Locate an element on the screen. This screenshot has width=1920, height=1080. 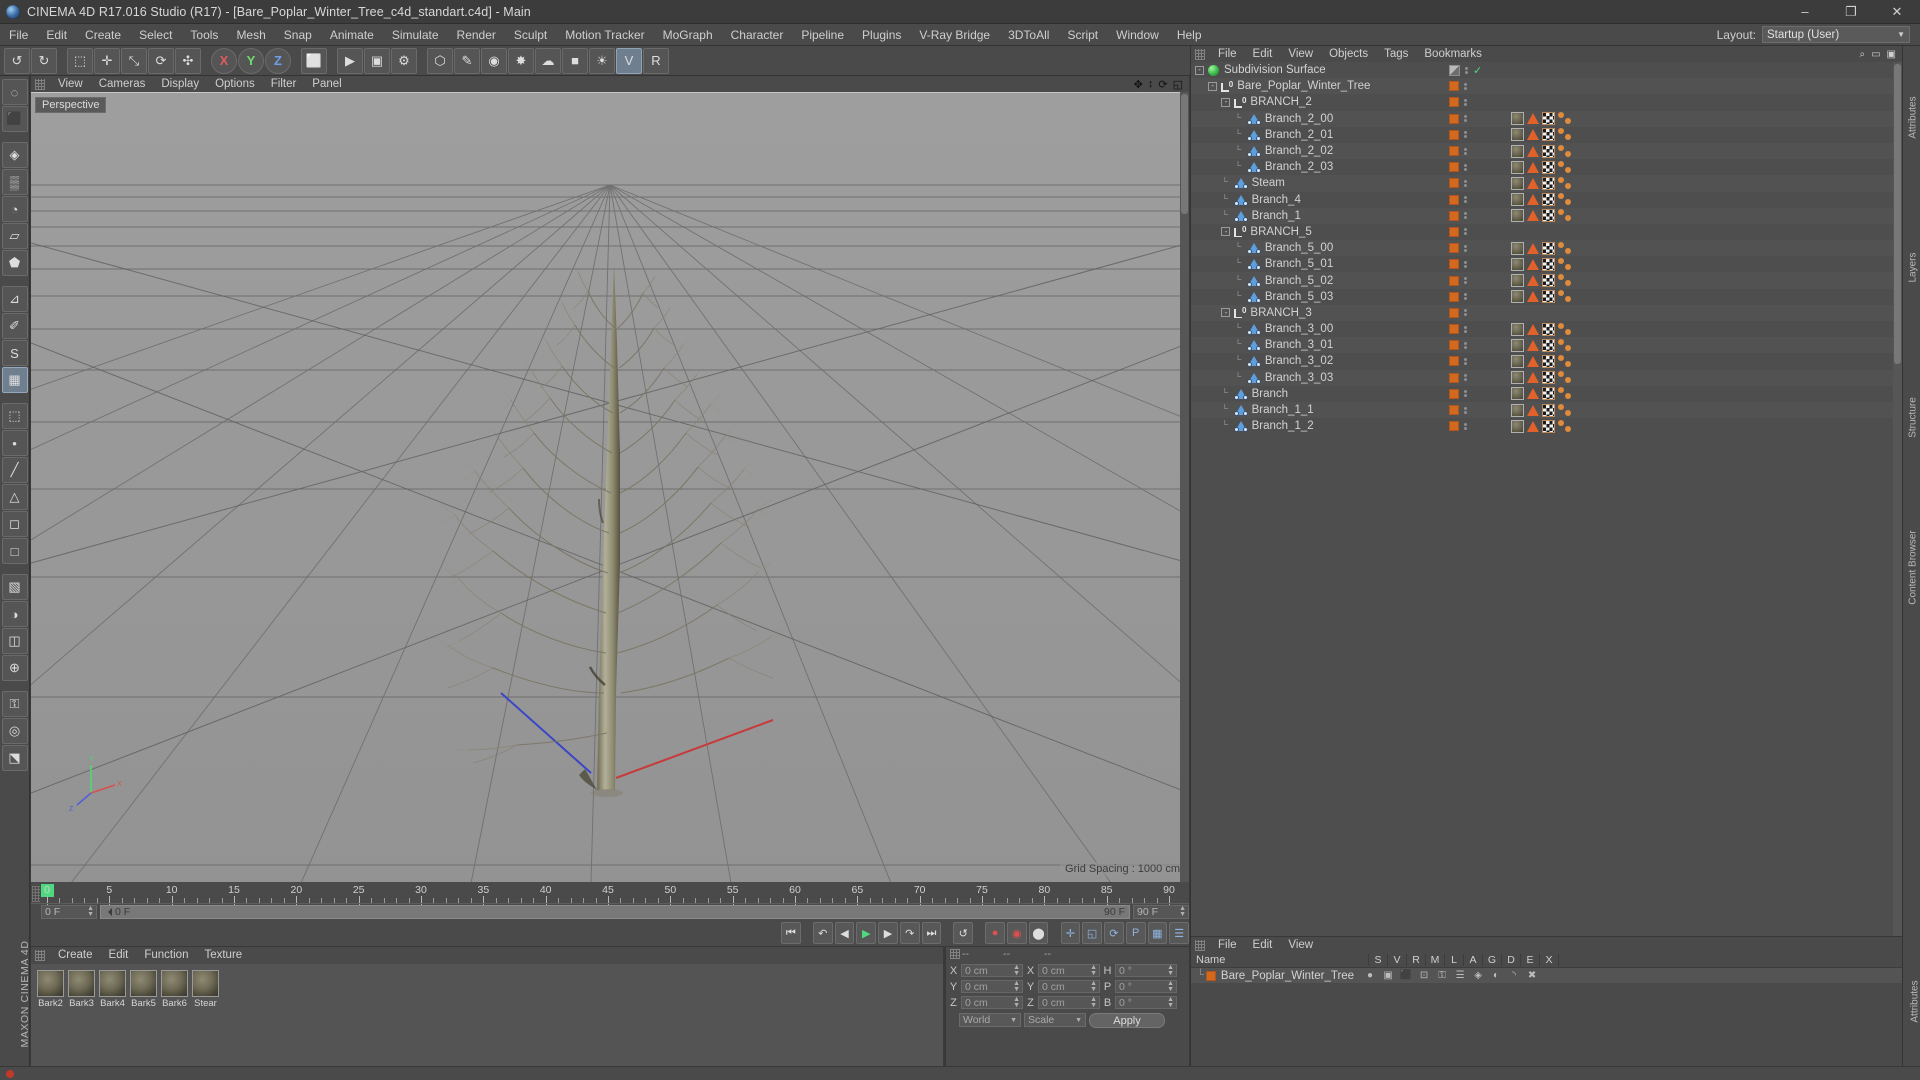
frame-range-bar: 0 F 90 F is located at coordinates (615, 912).